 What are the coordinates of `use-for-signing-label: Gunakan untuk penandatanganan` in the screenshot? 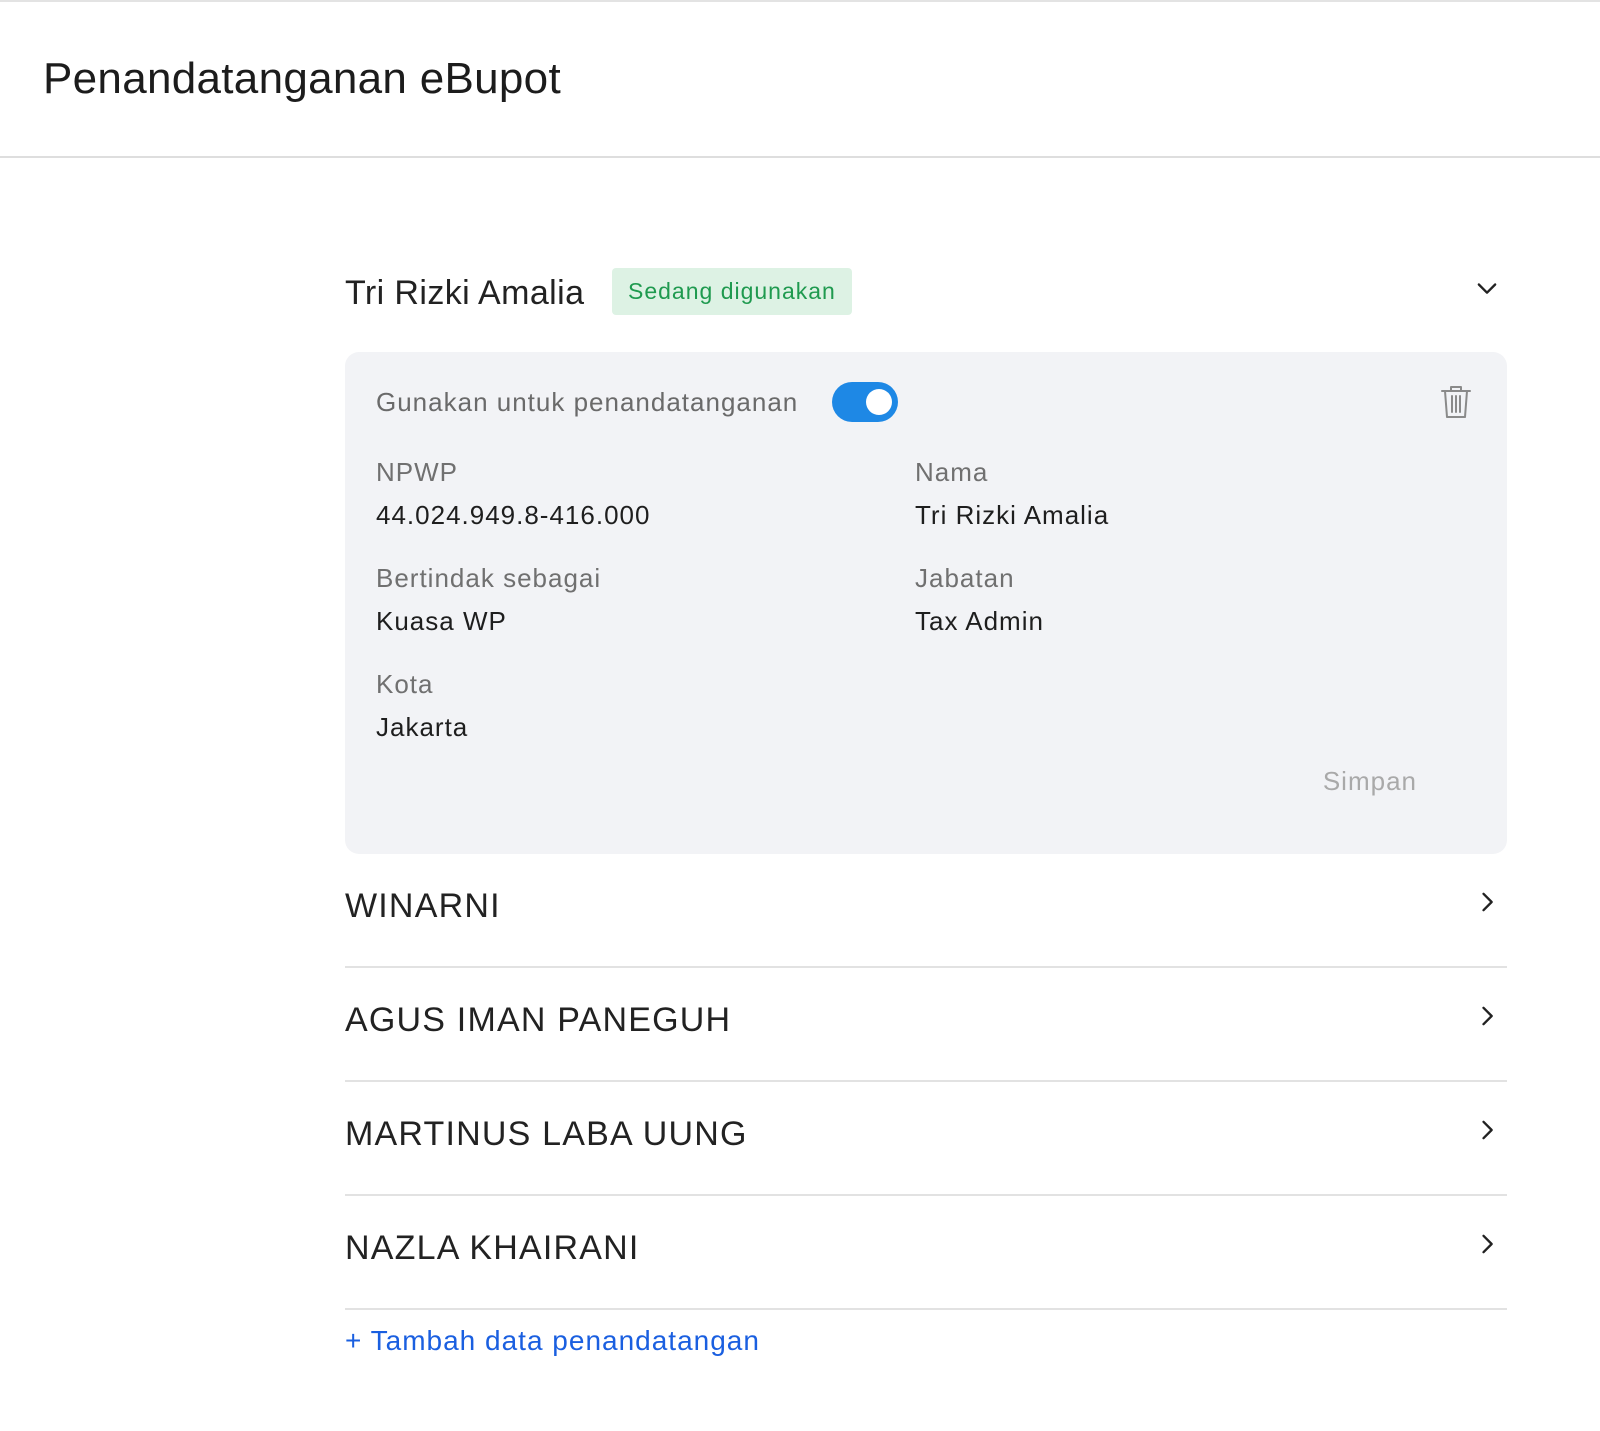 It's located at (587, 402).